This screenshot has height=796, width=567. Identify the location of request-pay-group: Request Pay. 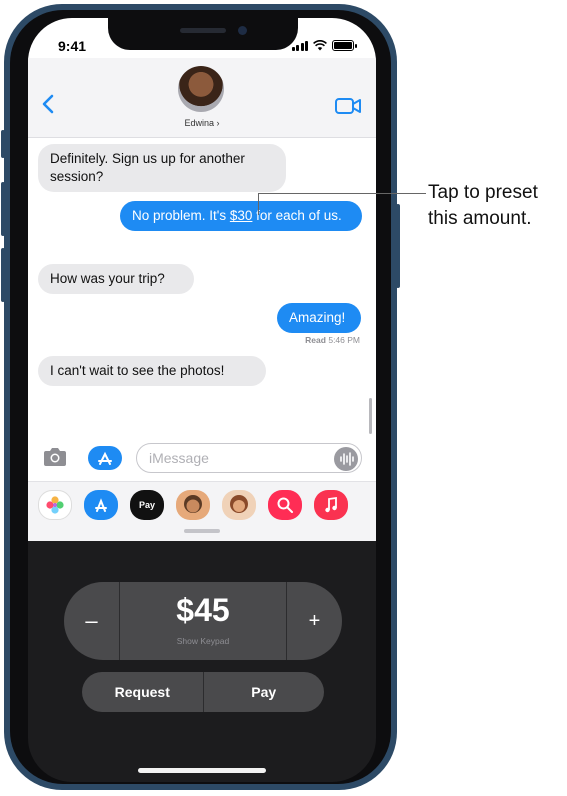
(203, 692).